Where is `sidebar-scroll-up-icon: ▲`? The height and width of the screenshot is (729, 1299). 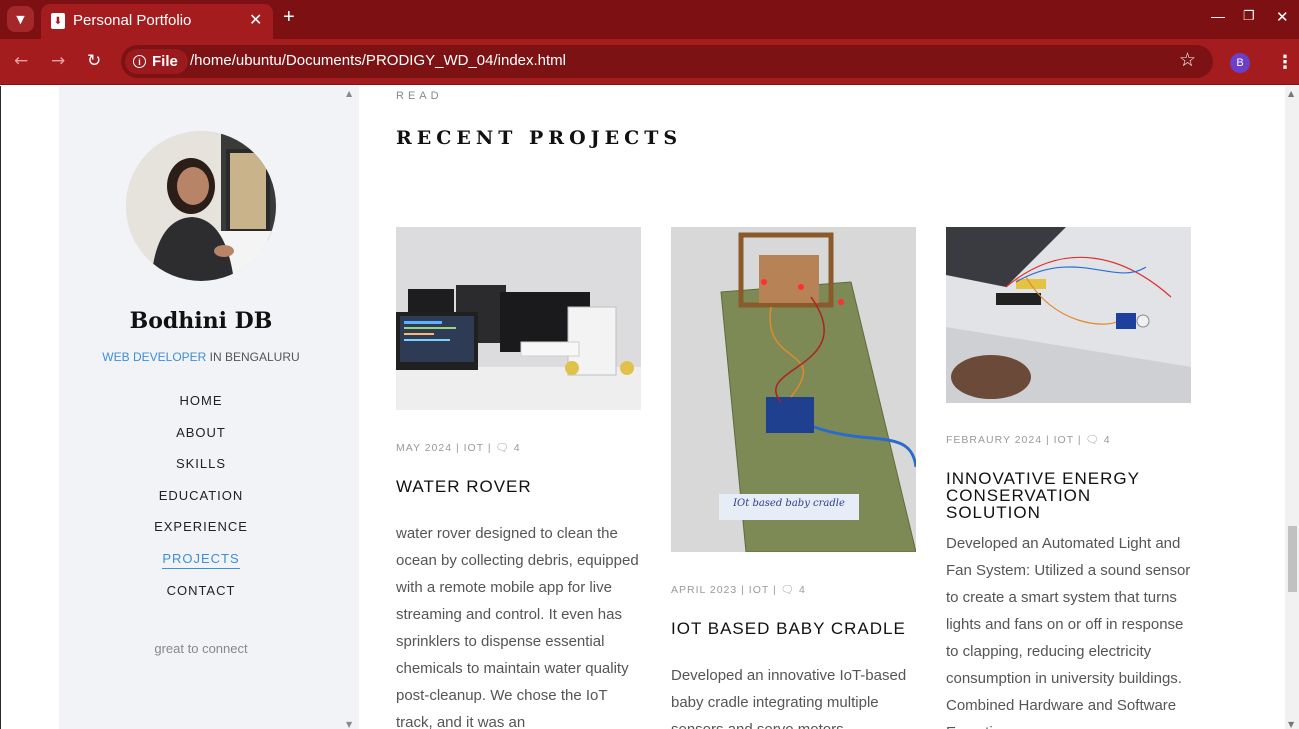
sidebar-scroll-up-icon: ▲ is located at coordinates (349, 93).